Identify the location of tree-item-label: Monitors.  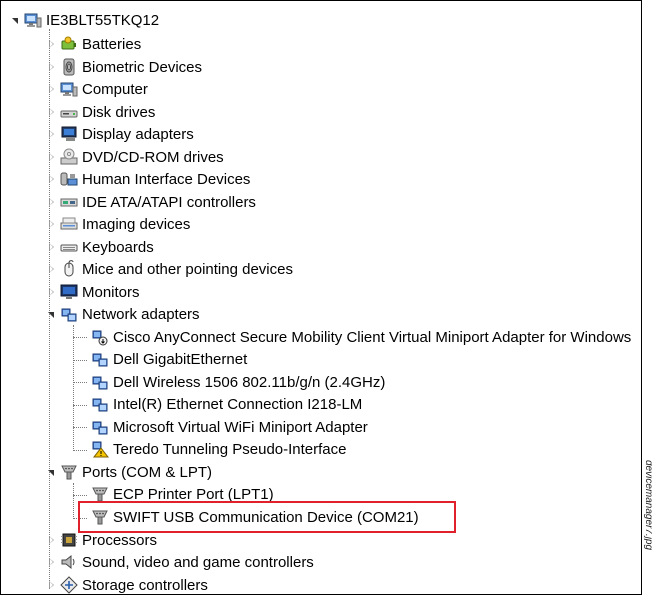
(111, 292).